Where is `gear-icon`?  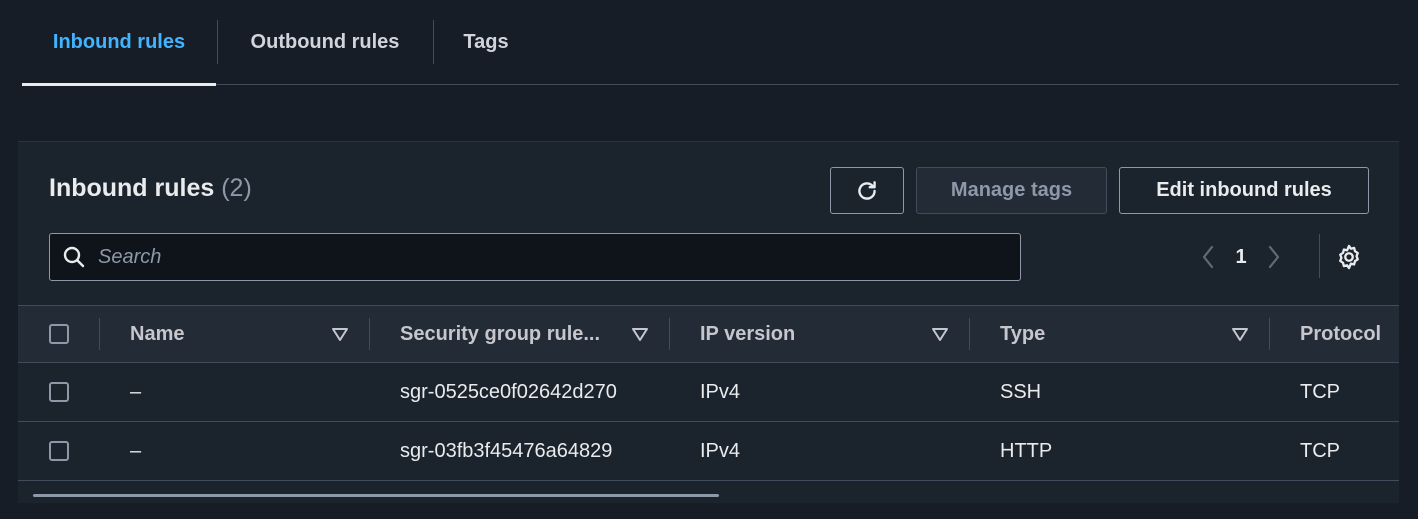
gear-icon is located at coordinates (1349, 257).